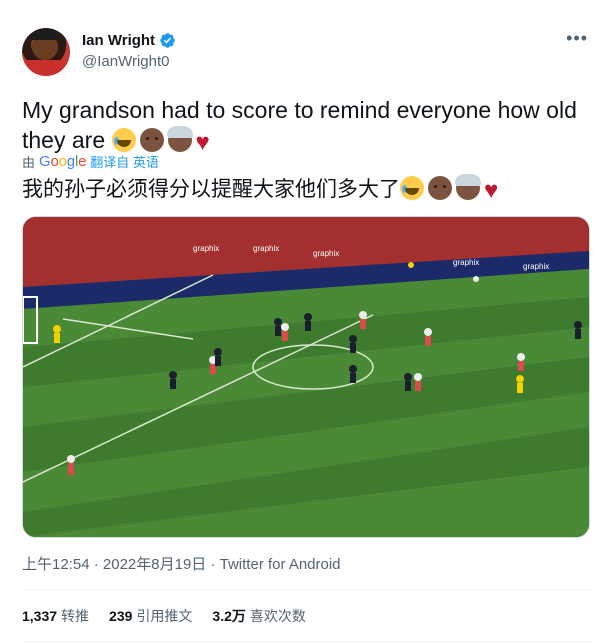  Describe the element at coordinates (167, 40) in the screenshot. I see `verified-badge-icon` at that location.